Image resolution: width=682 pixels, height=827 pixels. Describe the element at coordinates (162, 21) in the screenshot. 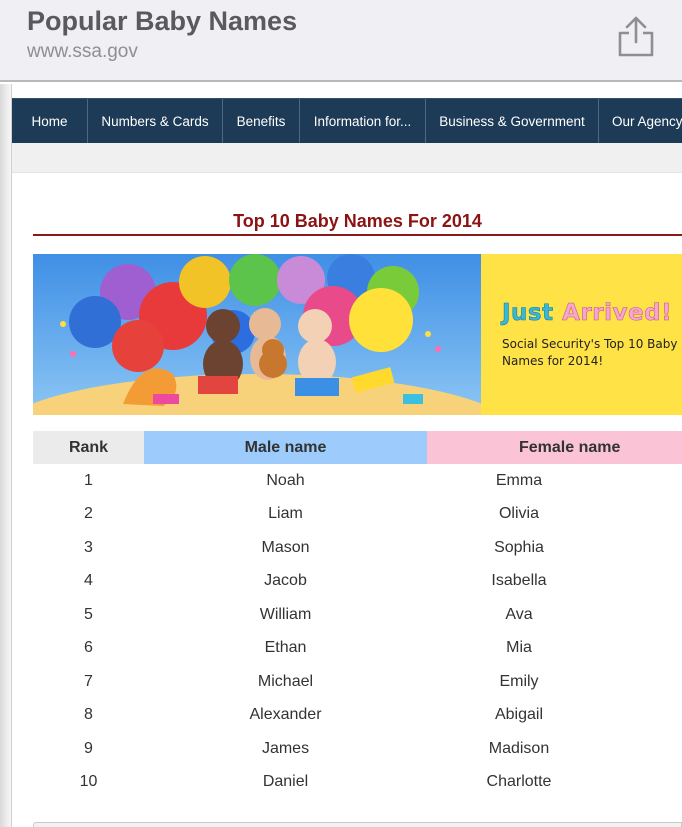

I see `page-title: Popular Baby Names` at that location.